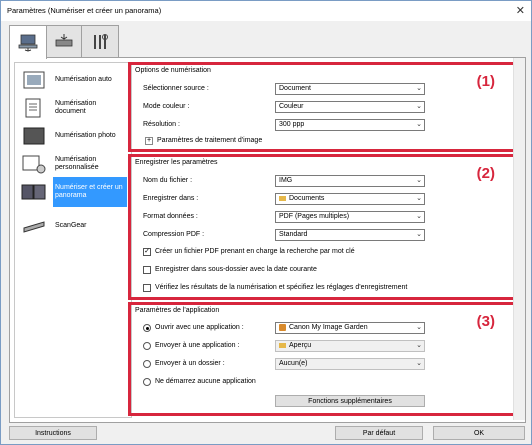 This screenshot has height=445, width=532. Describe the element at coordinates (350, 89) in the screenshot. I see `source-dropdown: Document ⌄` at that location.